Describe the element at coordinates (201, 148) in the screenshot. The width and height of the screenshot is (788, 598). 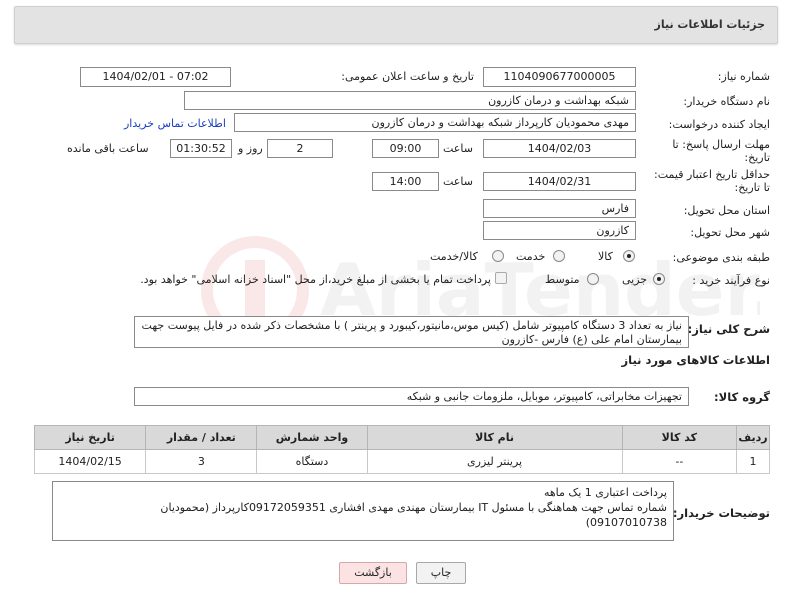
I see `remaining-time-field: 01:30:52` at that location.